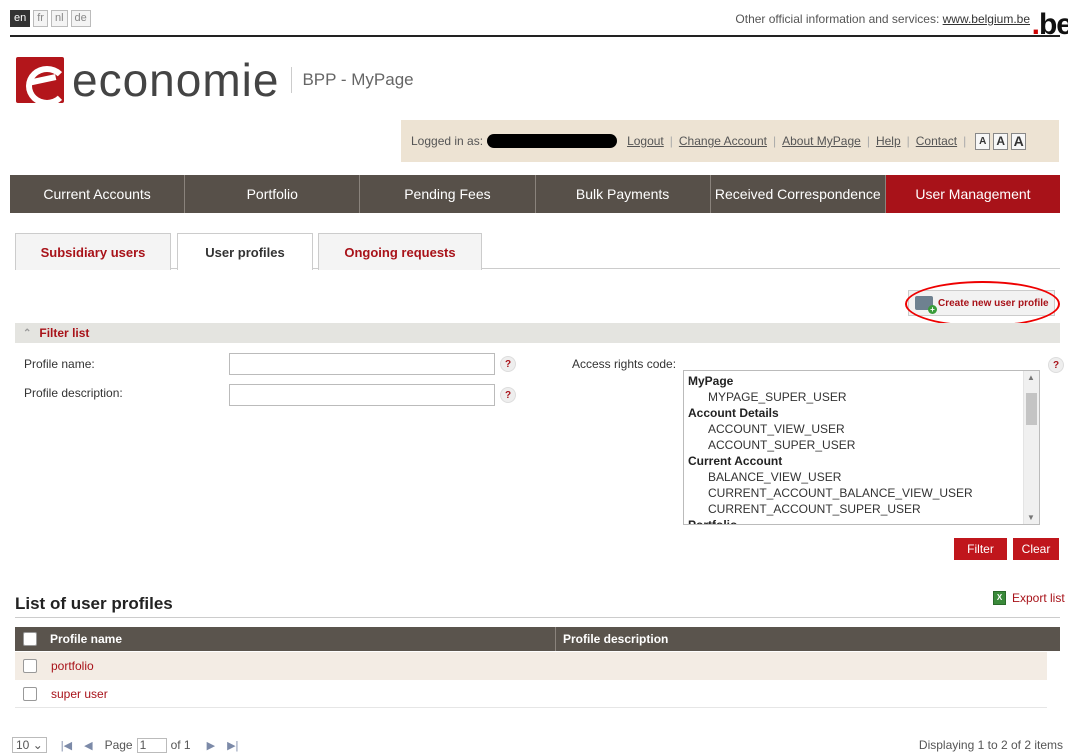 Image resolution: width=1068 pixels, height=753 pixels. Describe the element at coordinates (623, 194) in the screenshot. I see `nav-bulk-payments: Bulk Payments` at that location.